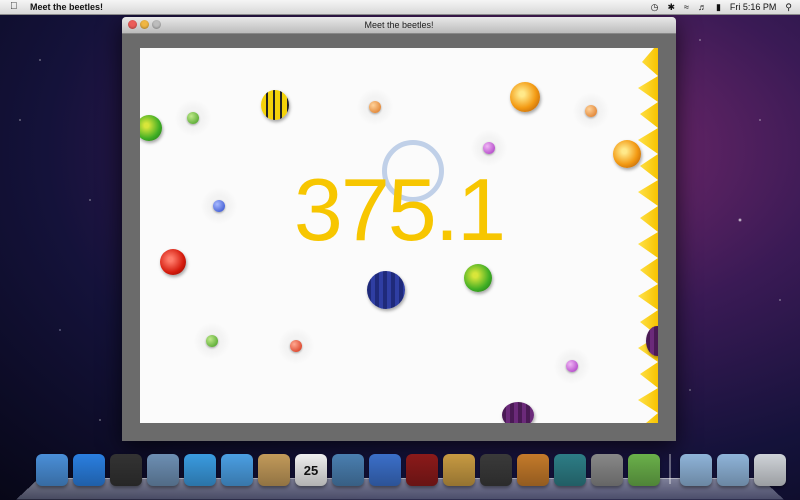 The height and width of the screenshot is (500, 800). What do you see at coordinates (200, 470) in the screenshot?
I see `safari-icon` at bounding box center [200, 470].